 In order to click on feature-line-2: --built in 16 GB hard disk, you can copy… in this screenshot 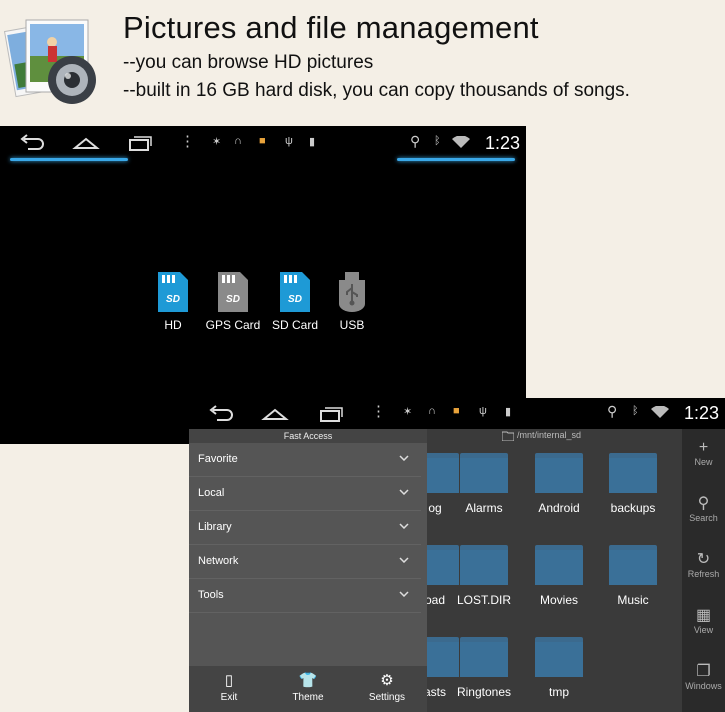, I will do `click(376, 90)`.